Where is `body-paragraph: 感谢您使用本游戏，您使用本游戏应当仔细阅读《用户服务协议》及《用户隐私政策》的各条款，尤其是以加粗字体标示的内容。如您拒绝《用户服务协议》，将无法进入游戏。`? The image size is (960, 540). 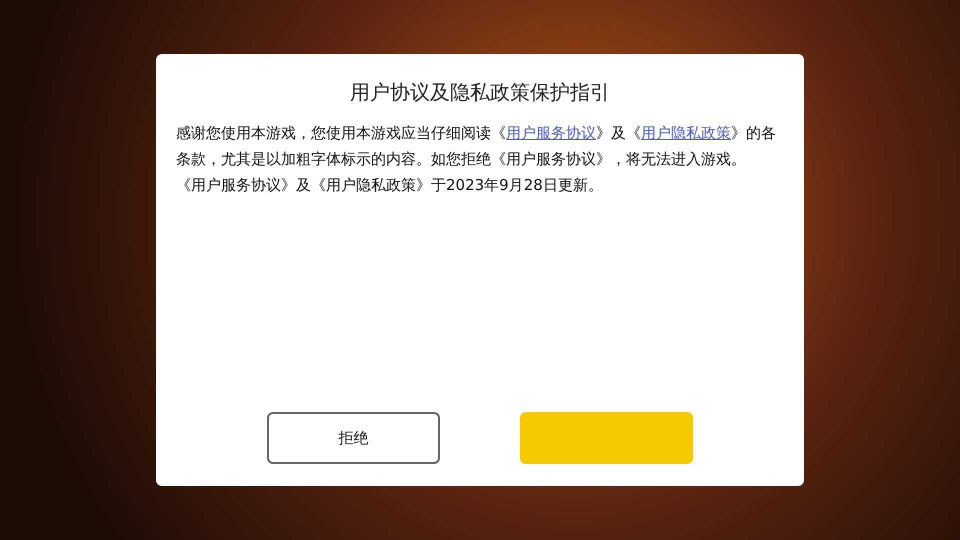
body-paragraph: 感谢您使用本游戏，您使用本游戏应当仔细阅读《用户服务协议》及《用户隐私政策》的各条款，尤其是以加粗字体标示的内容。如您拒绝《用户服务协议》，将无法进入游戏。 is located at coordinates (476, 146).